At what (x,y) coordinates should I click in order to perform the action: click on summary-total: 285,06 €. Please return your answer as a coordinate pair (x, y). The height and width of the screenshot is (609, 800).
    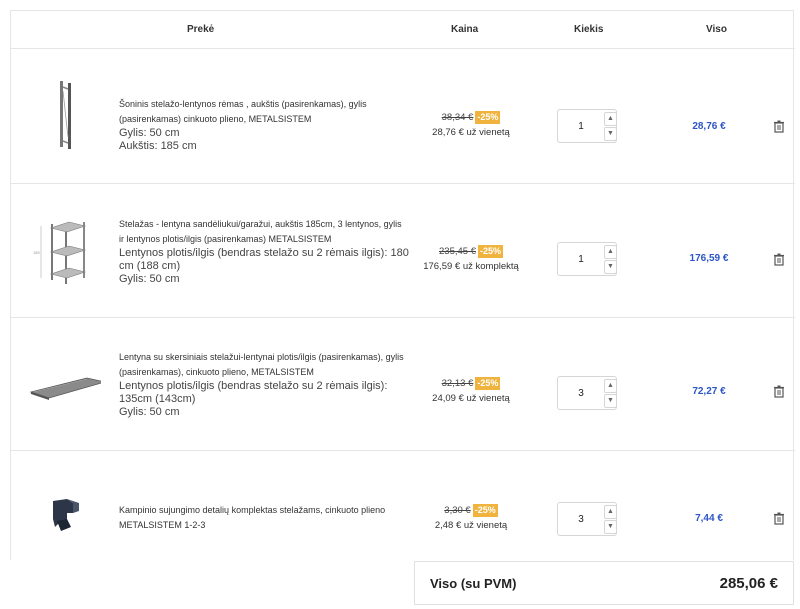
    Looking at the image, I should click on (748, 583).